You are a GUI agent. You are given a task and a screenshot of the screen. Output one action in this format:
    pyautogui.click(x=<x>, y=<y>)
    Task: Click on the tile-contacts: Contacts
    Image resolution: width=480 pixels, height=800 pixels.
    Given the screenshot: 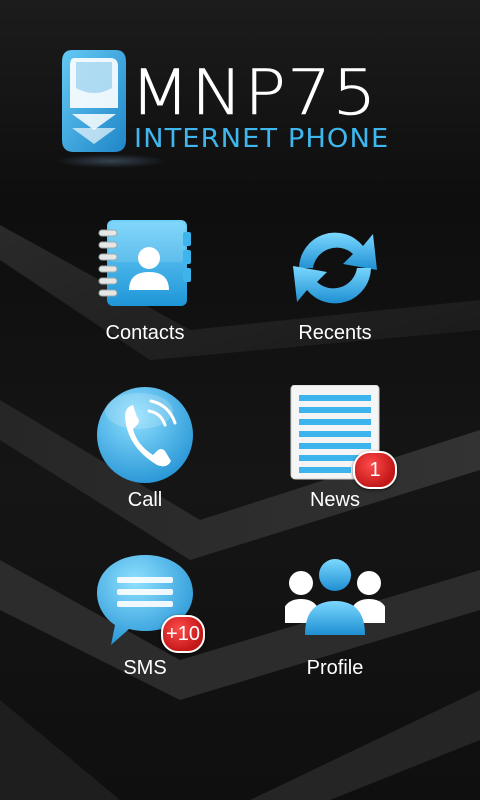 What is the action you would take?
    pyautogui.click(x=145, y=293)
    